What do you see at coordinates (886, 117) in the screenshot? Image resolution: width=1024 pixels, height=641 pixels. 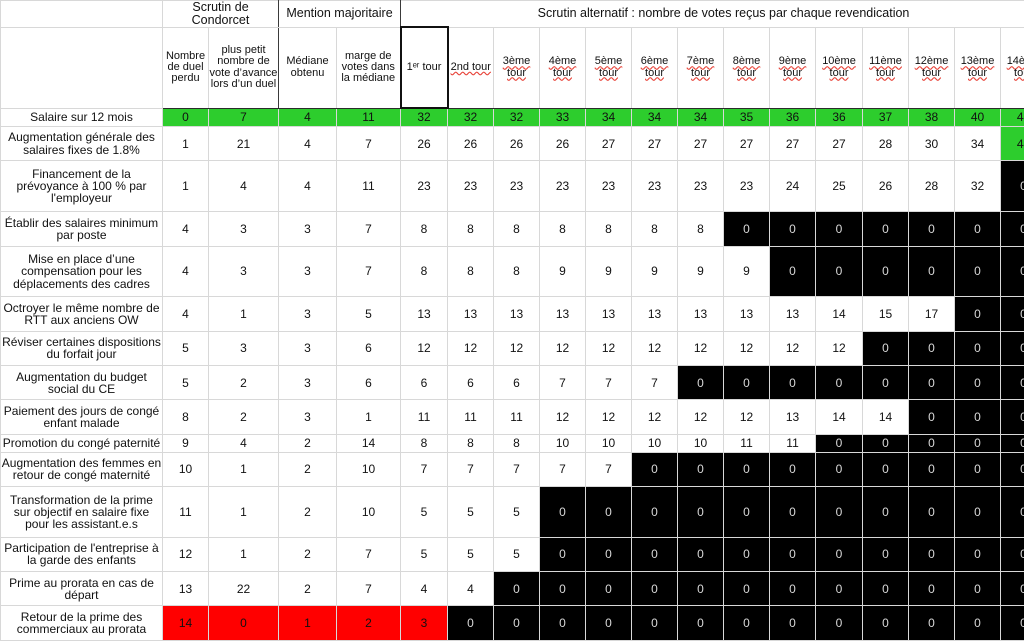 I see `data-cell: 37` at bounding box center [886, 117].